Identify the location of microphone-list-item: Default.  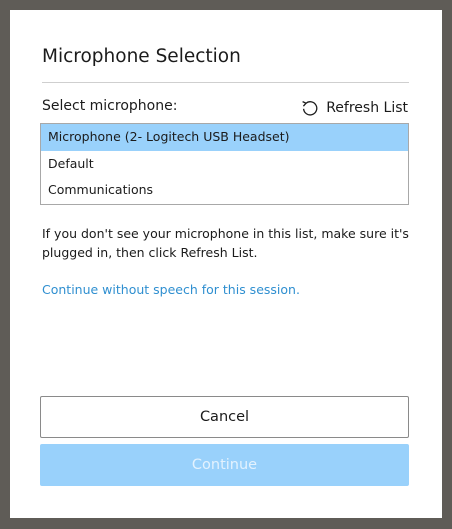
(224, 164).